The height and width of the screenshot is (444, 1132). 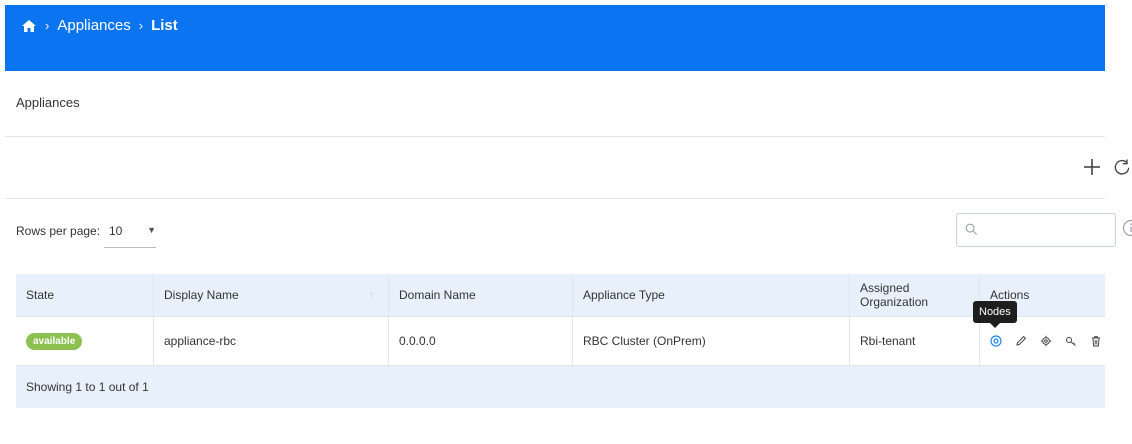 What do you see at coordinates (58, 231) in the screenshot?
I see `rows-per-page-label: Rows per page:` at bounding box center [58, 231].